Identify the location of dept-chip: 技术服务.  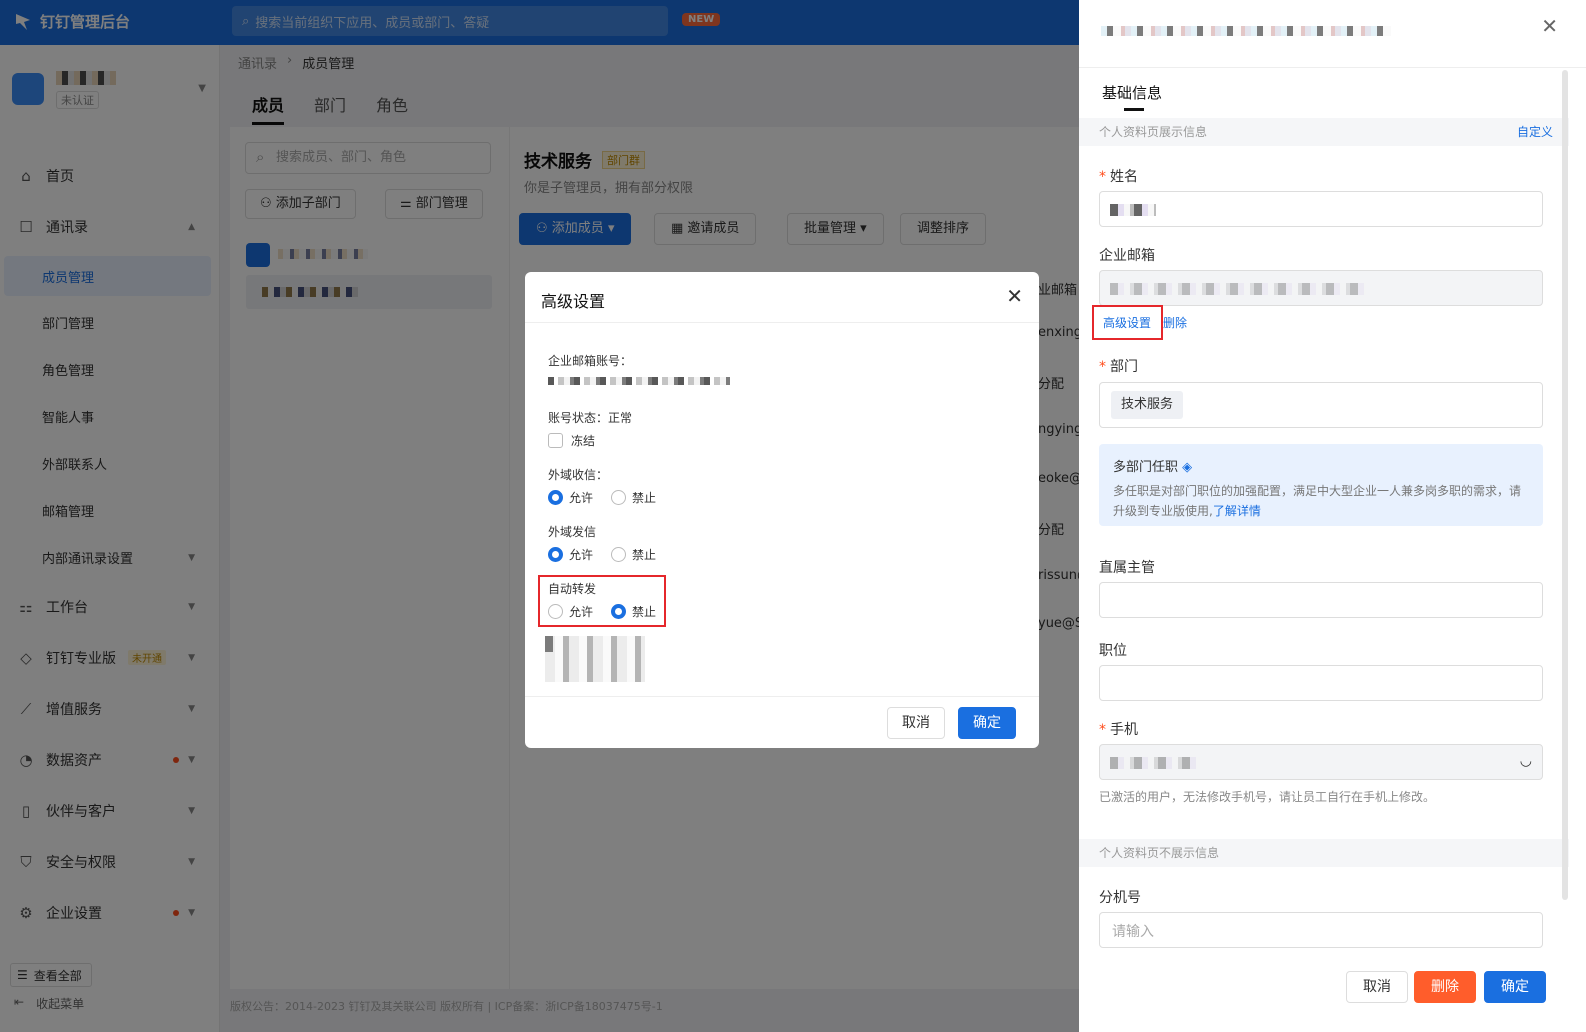
(1147, 405).